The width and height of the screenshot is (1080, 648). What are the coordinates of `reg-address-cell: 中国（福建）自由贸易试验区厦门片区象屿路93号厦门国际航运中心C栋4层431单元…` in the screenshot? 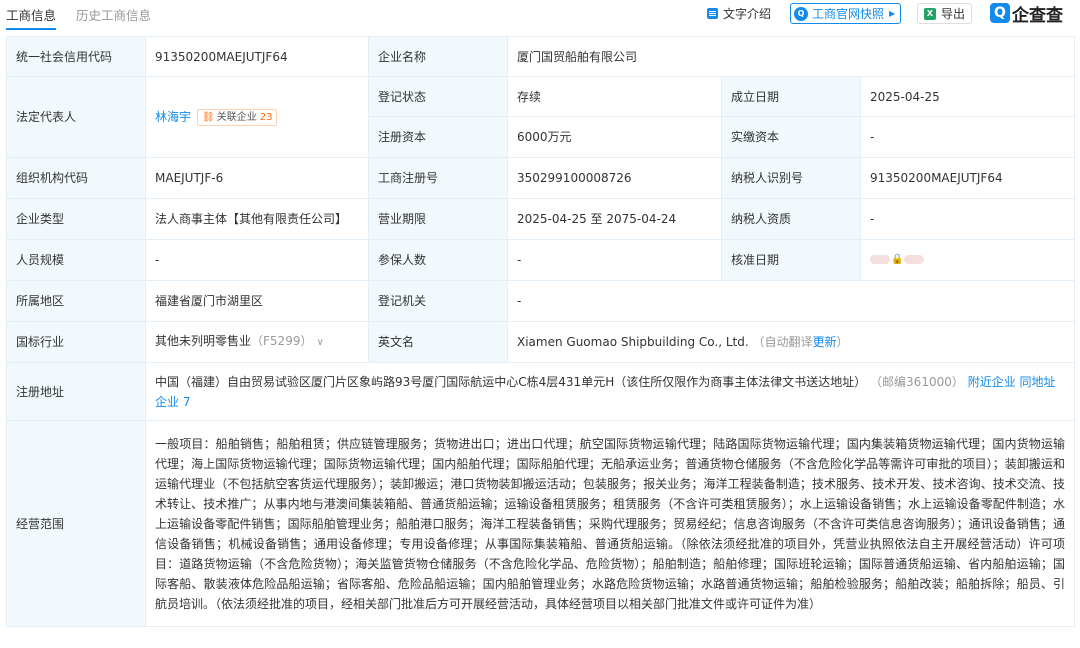 It's located at (610, 391).